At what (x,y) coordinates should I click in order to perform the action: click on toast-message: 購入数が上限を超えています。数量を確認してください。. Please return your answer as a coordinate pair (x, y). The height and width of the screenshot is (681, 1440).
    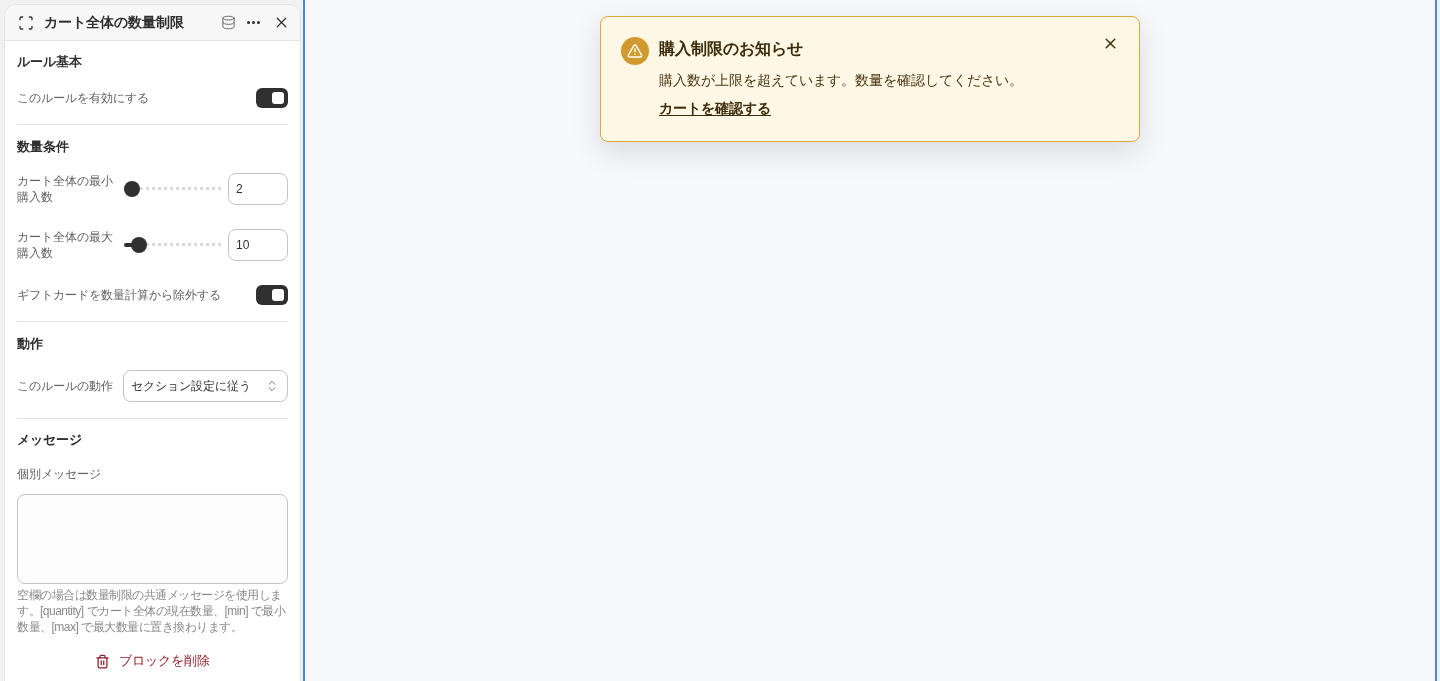
    Looking at the image, I should click on (841, 80).